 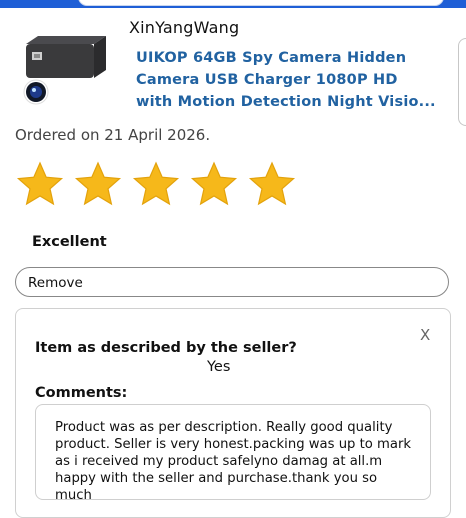 What do you see at coordinates (232, 282) in the screenshot?
I see `remove-button: Remove` at bounding box center [232, 282].